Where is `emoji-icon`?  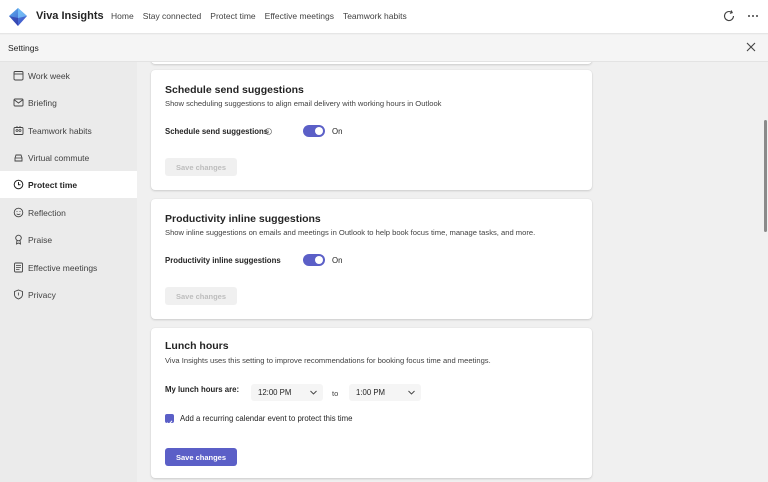
emoji-icon is located at coordinates (18, 212).